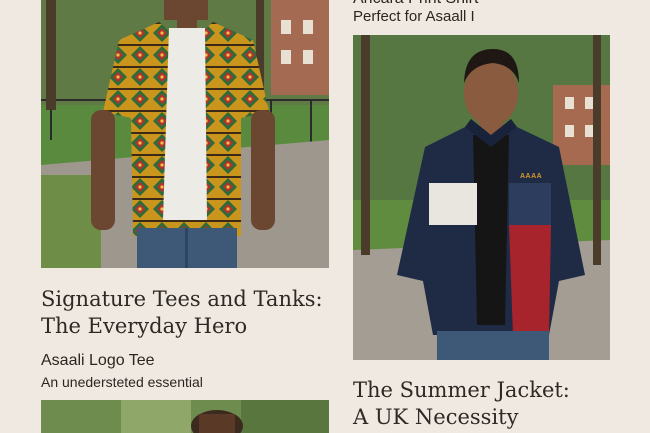  What do you see at coordinates (461, 390) in the screenshot?
I see `section-heading-jacket-line1: The Summer Jacket:` at bounding box center [461, 390].